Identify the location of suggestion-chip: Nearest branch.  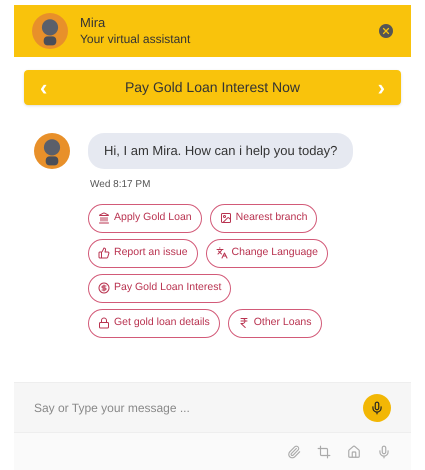
(264, 218).